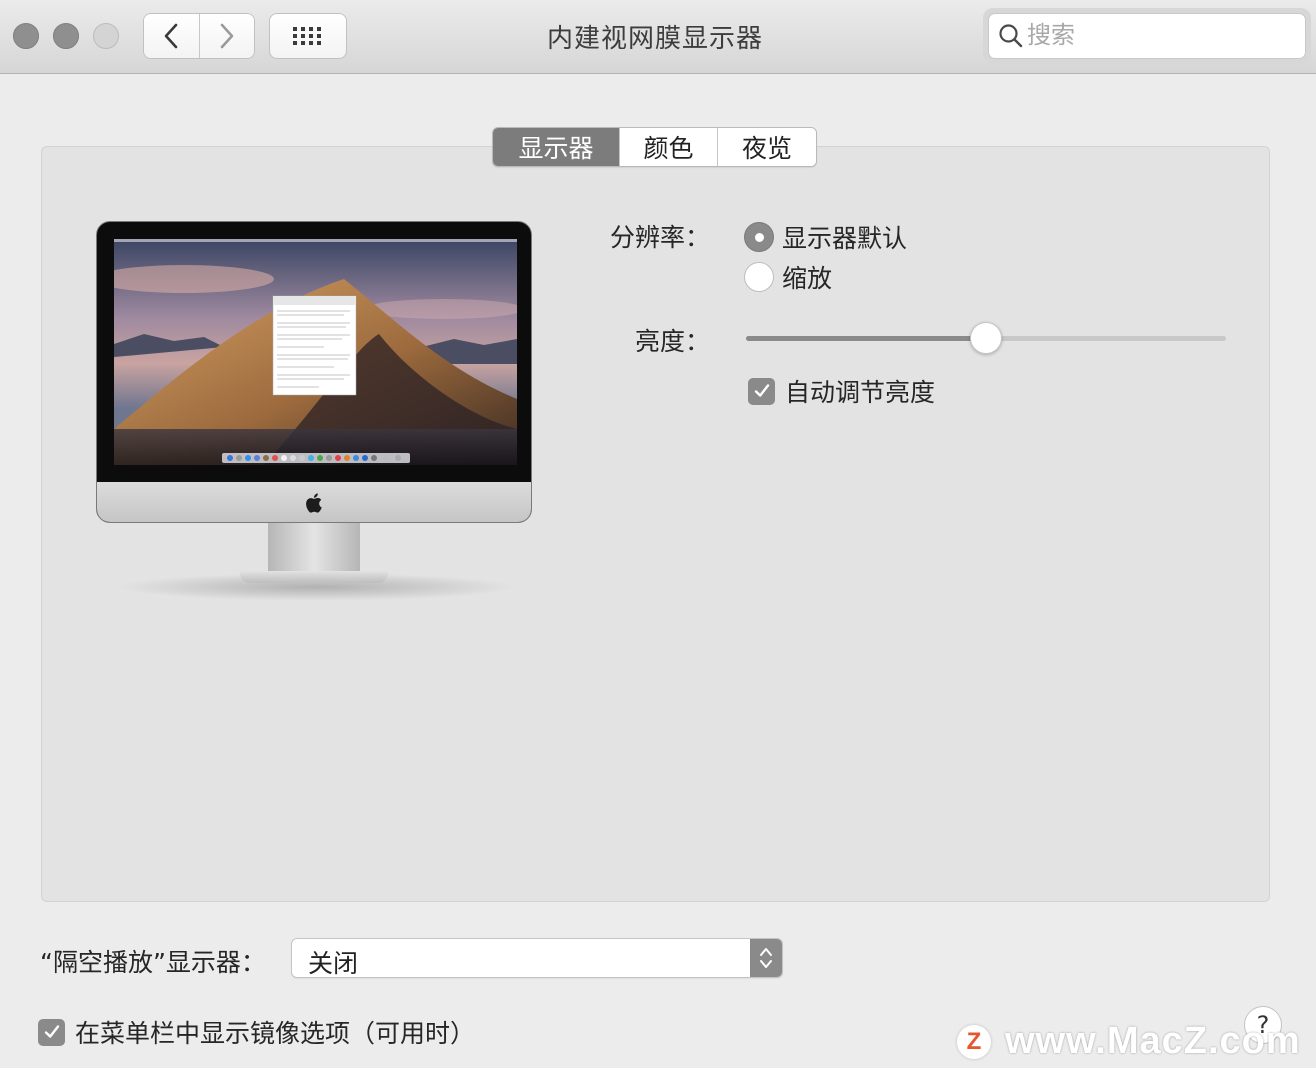 The height and width of the screenshot is (1068, 1316). I want to click on up-down-chevron-icon, so click(766, 958).